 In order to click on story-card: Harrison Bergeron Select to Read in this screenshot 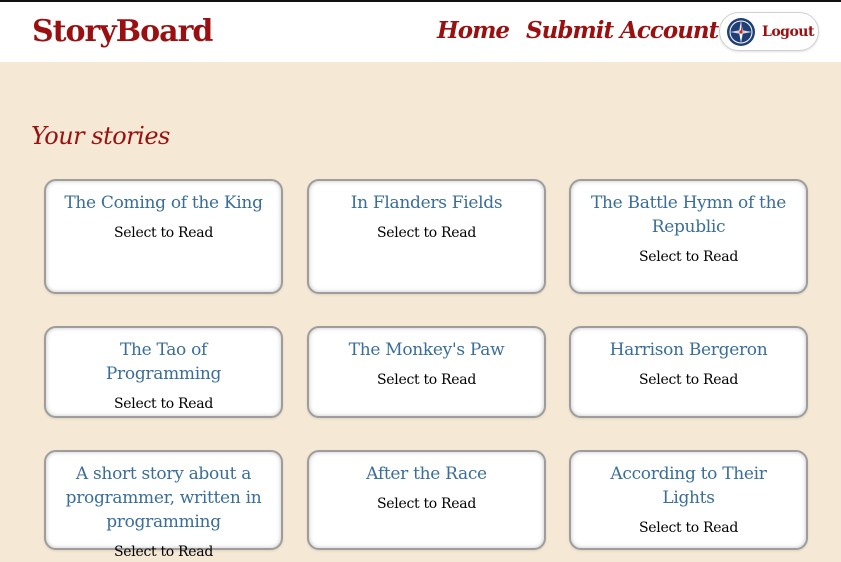, I will do `click(688, 372)`.